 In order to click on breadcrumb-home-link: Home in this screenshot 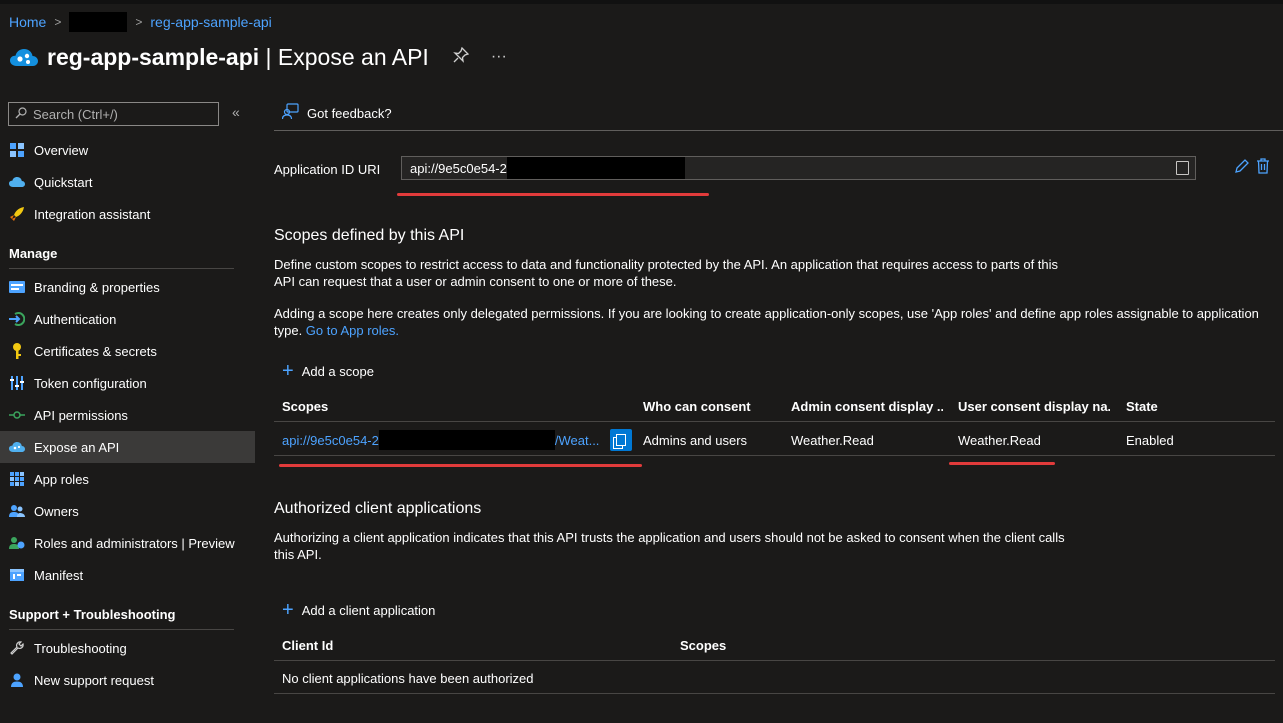, I will do `click(27, 22)`.